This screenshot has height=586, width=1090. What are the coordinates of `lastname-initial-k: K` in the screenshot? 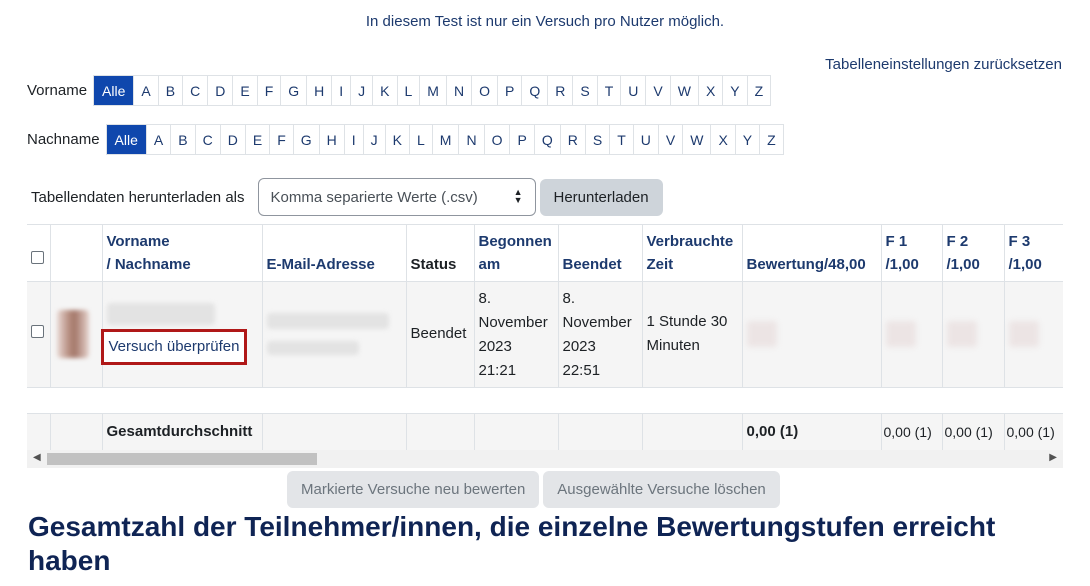 It's located at (396, 139).